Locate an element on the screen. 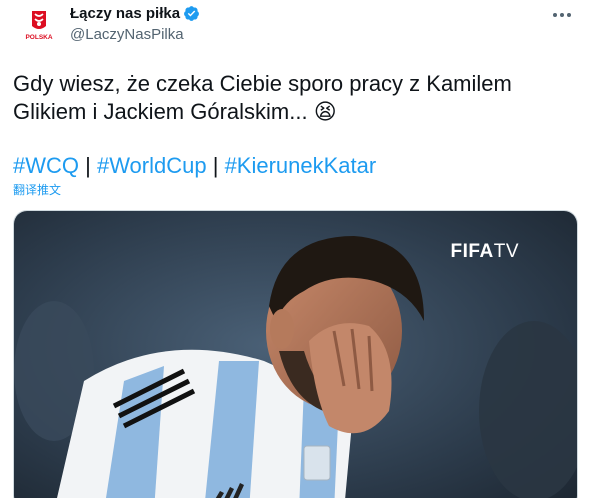 This screenshot has width=589, height=498. more-options-icon is located at coordinates (562, 15).